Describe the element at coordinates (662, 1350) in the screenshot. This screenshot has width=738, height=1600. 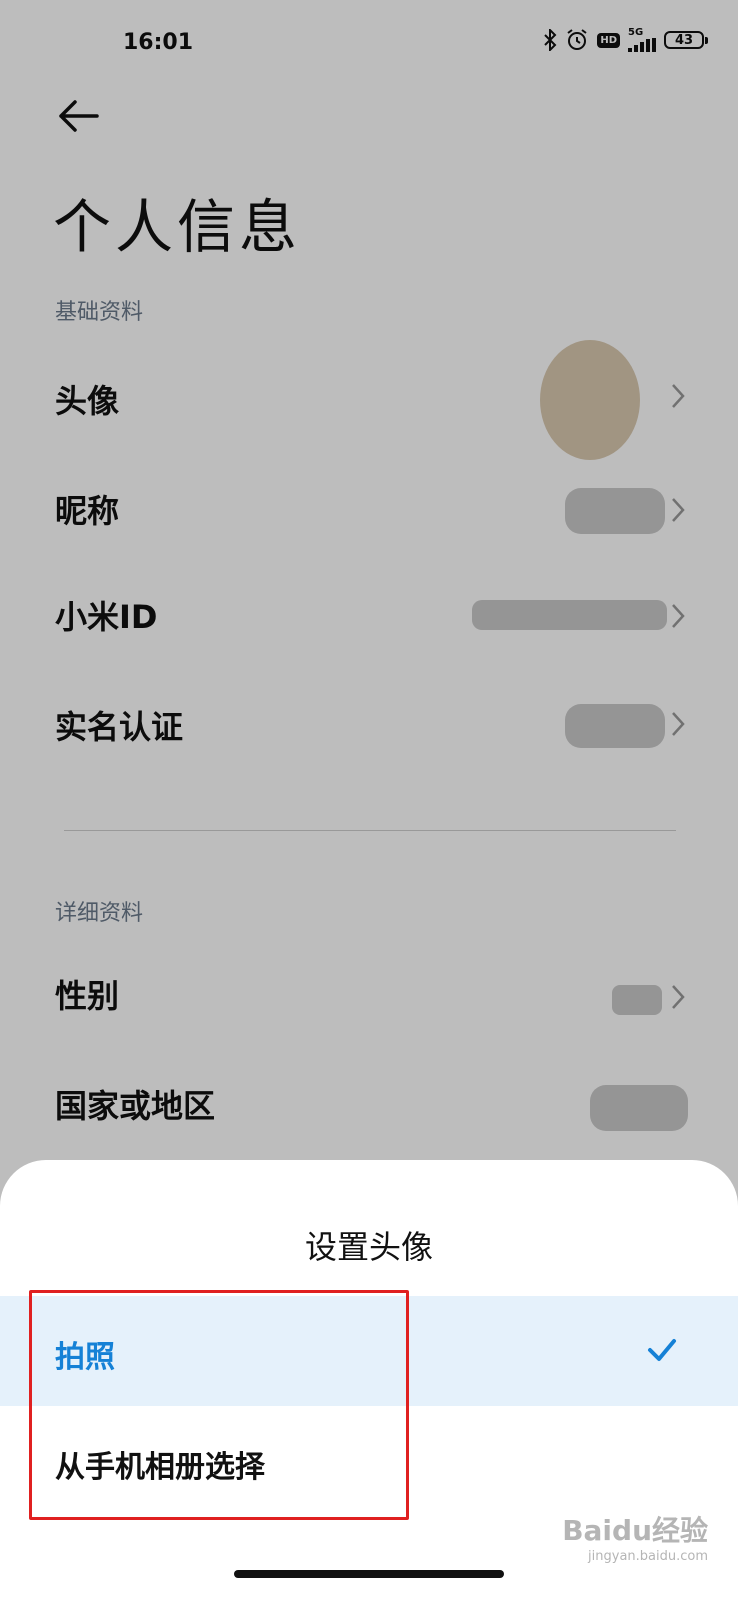
I see `checkmark-icon` at that location.